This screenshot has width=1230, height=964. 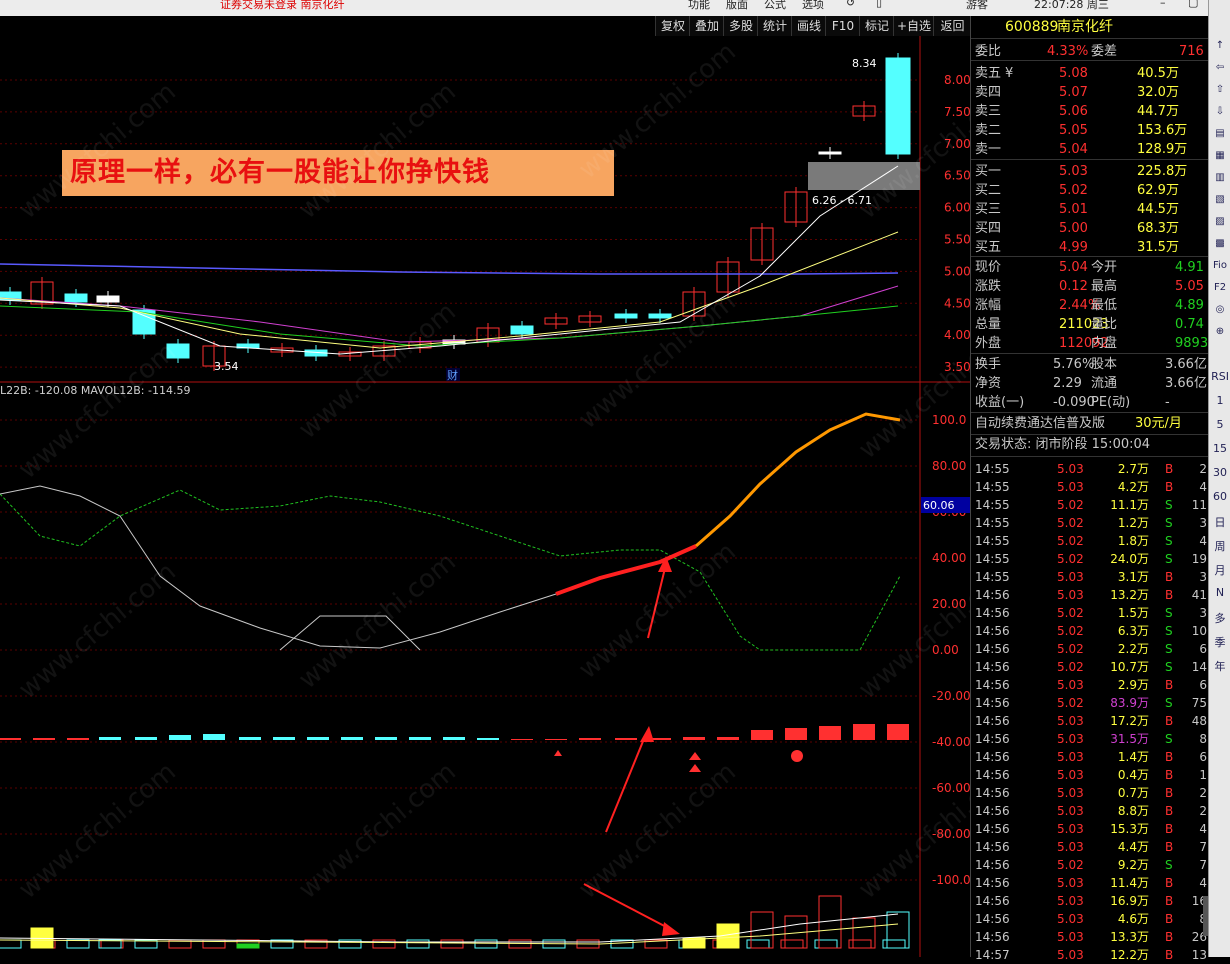 I want to click on stat-value: -0.090, so click(x=1074, y=402).